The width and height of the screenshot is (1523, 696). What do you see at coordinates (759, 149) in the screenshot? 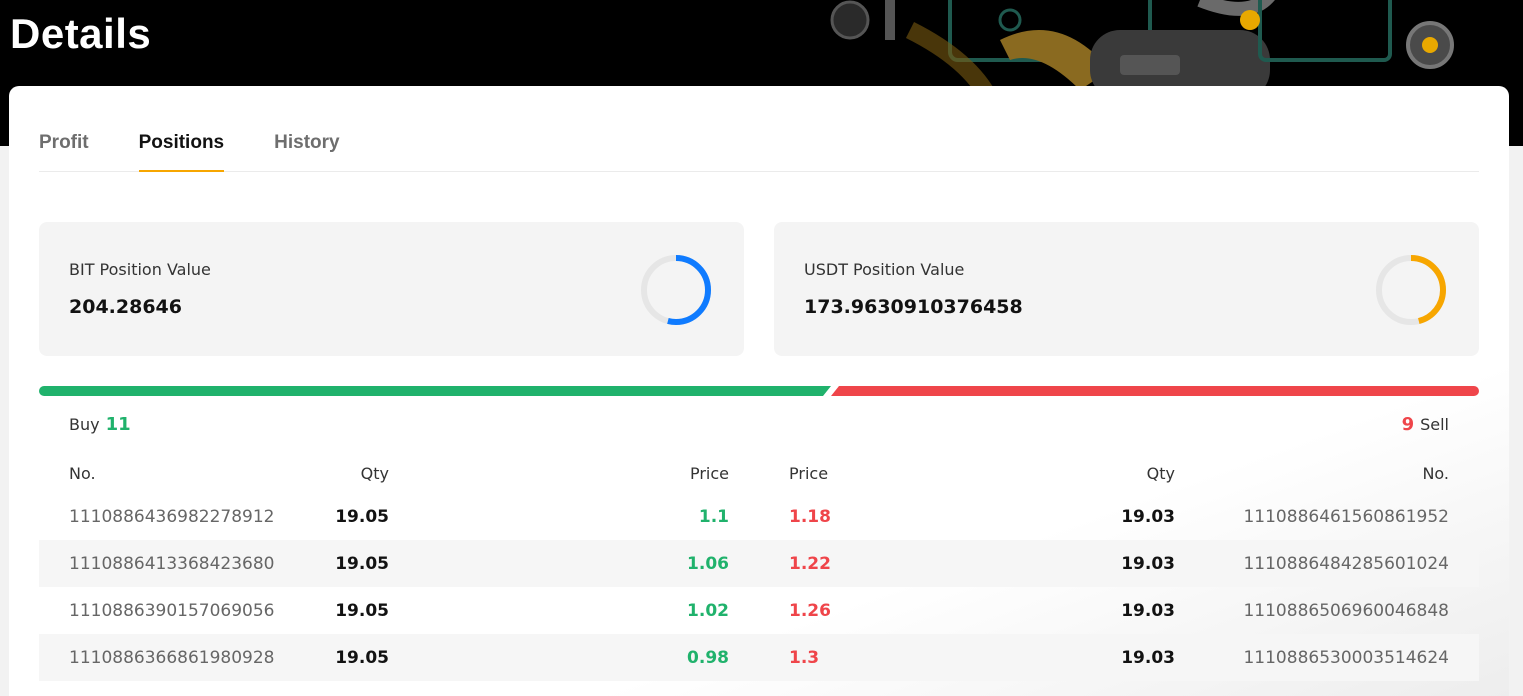
I see `tab-bar: Profit Positions History` at bounding box center [759, 149].